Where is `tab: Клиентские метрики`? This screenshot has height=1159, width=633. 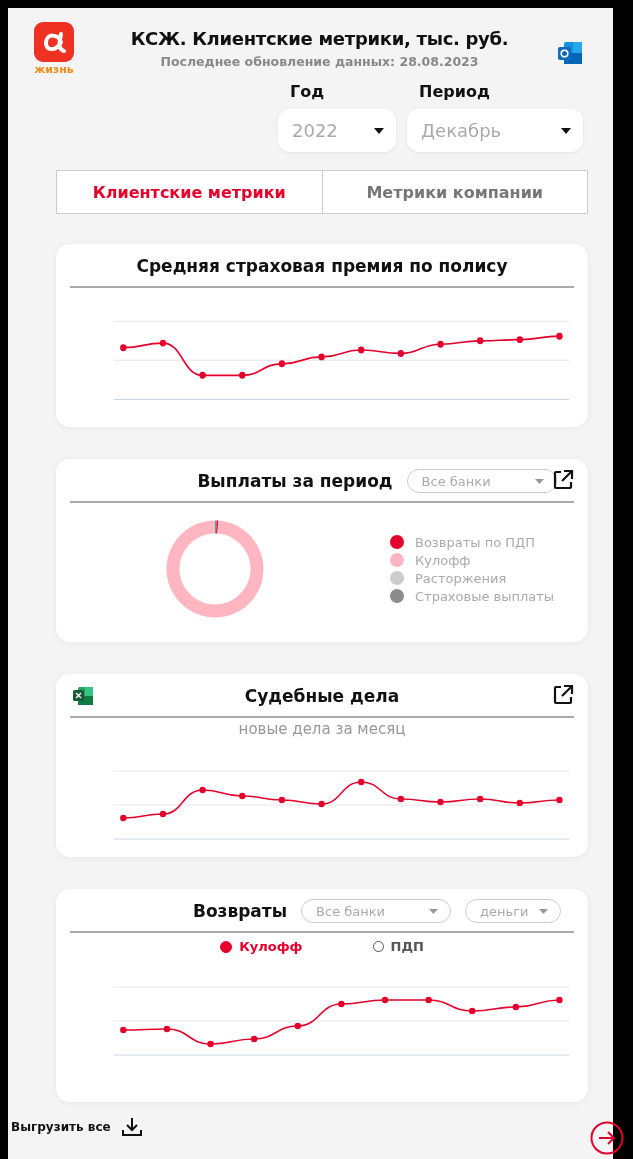
tab: Клиентские метрики is located at coordinates (189, 192).